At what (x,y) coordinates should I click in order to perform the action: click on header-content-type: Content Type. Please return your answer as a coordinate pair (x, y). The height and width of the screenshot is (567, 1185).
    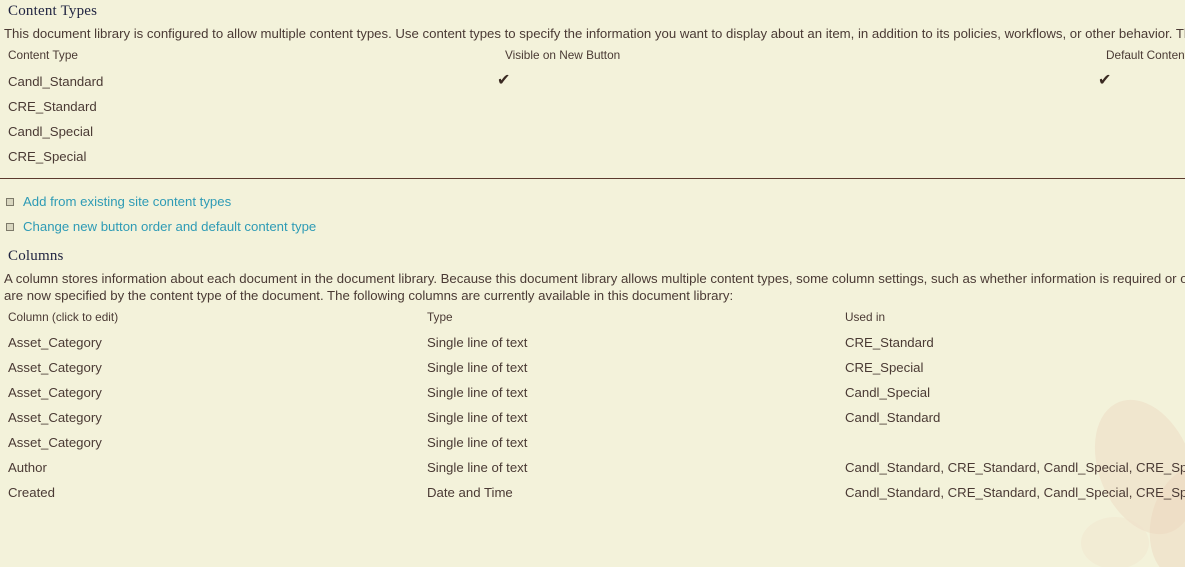
    Looking at the image, I should click on (43, 55).